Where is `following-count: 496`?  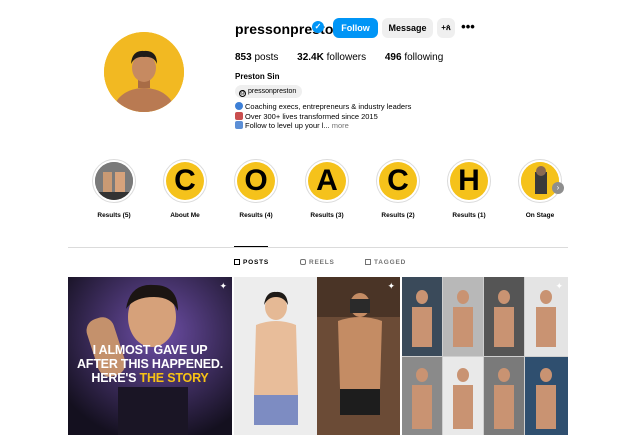 following-count: 496 is located at coordinates (393, 57).